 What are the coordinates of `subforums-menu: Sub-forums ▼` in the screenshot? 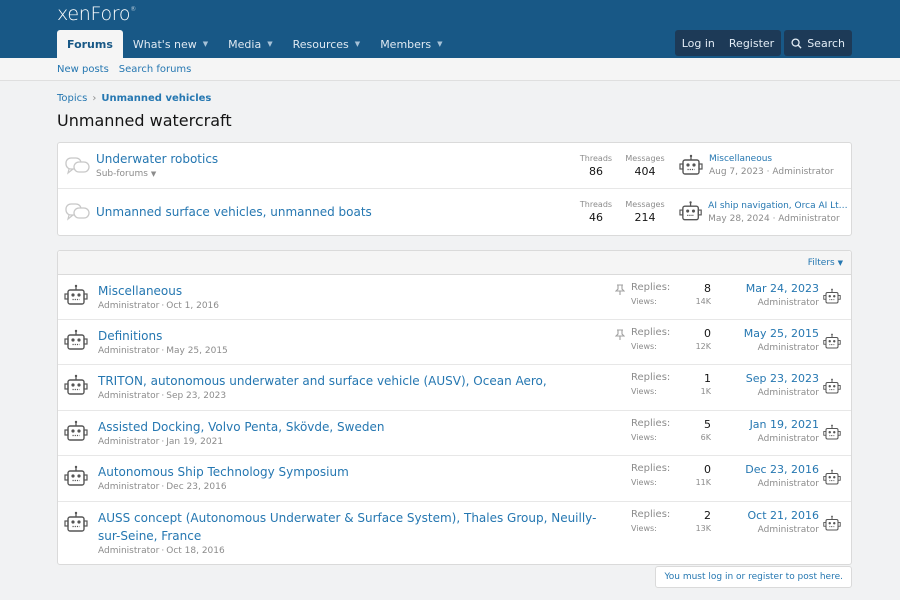 It's located at (334, 174).